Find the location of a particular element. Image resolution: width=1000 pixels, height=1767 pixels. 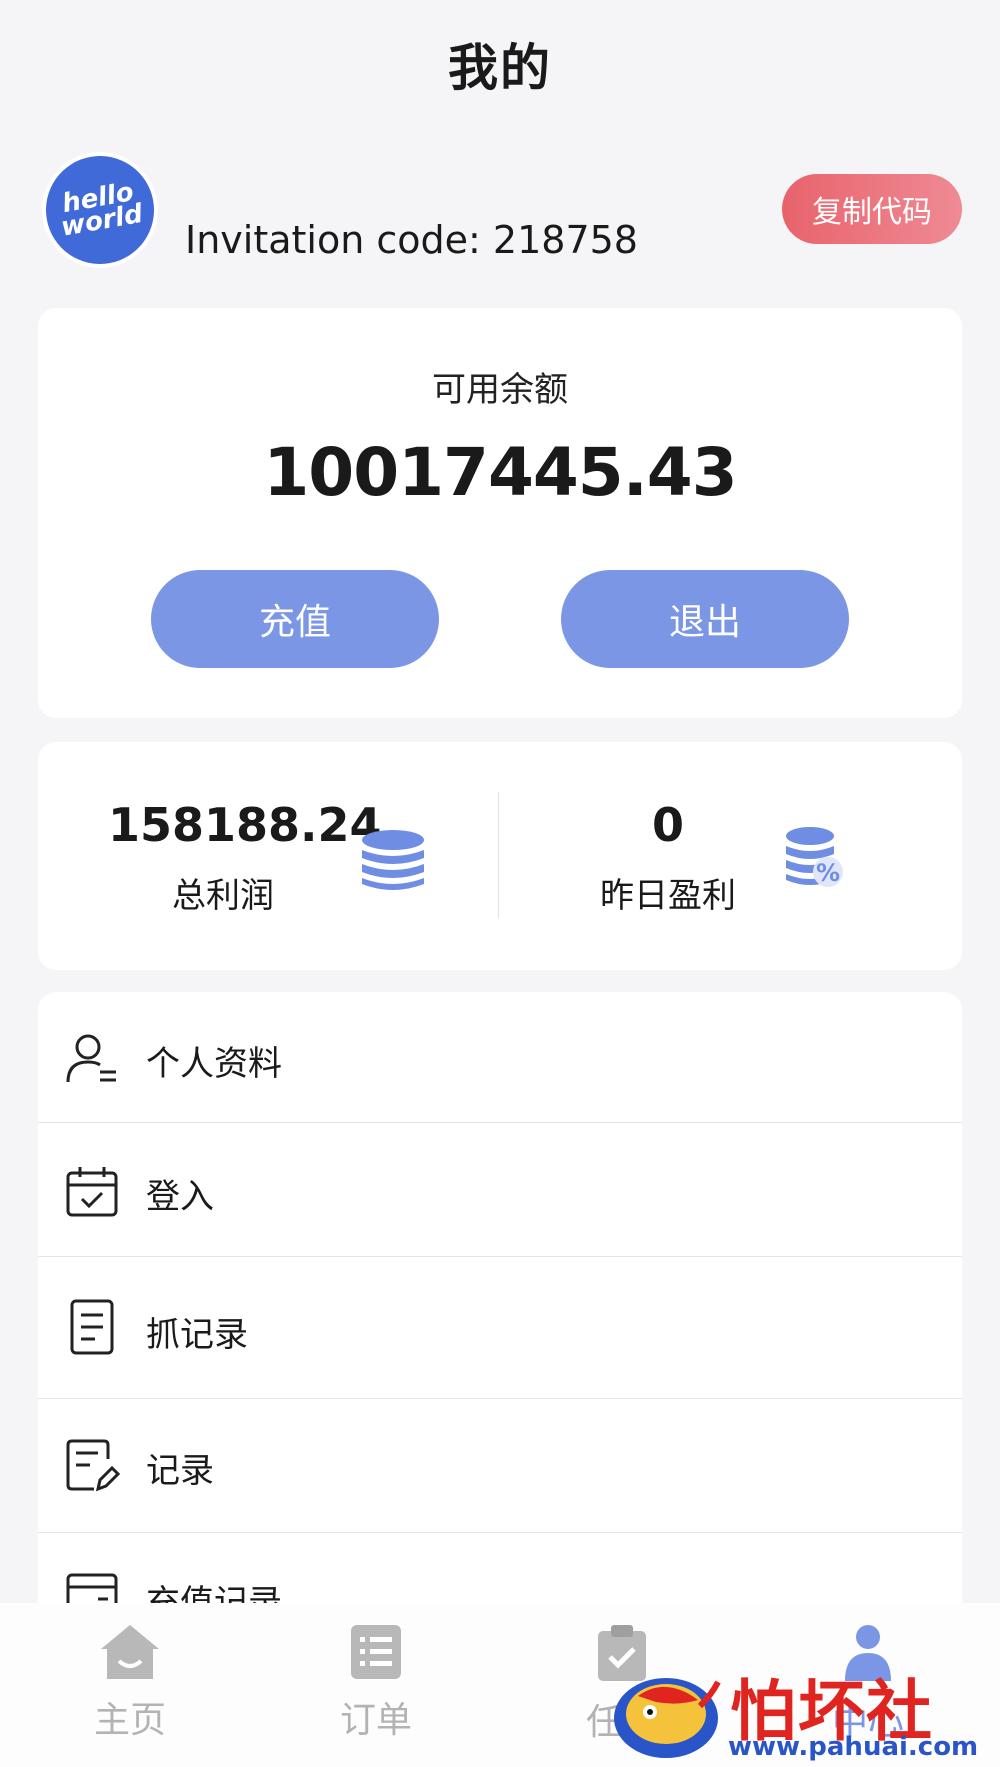

watermark: 怕坏社区 www.pahuai.com is located at coordinates (800, 1712).